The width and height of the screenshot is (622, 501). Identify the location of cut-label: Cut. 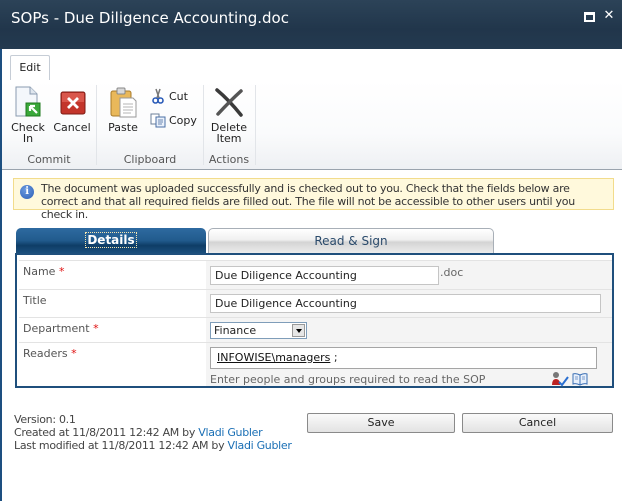
(178, 96).